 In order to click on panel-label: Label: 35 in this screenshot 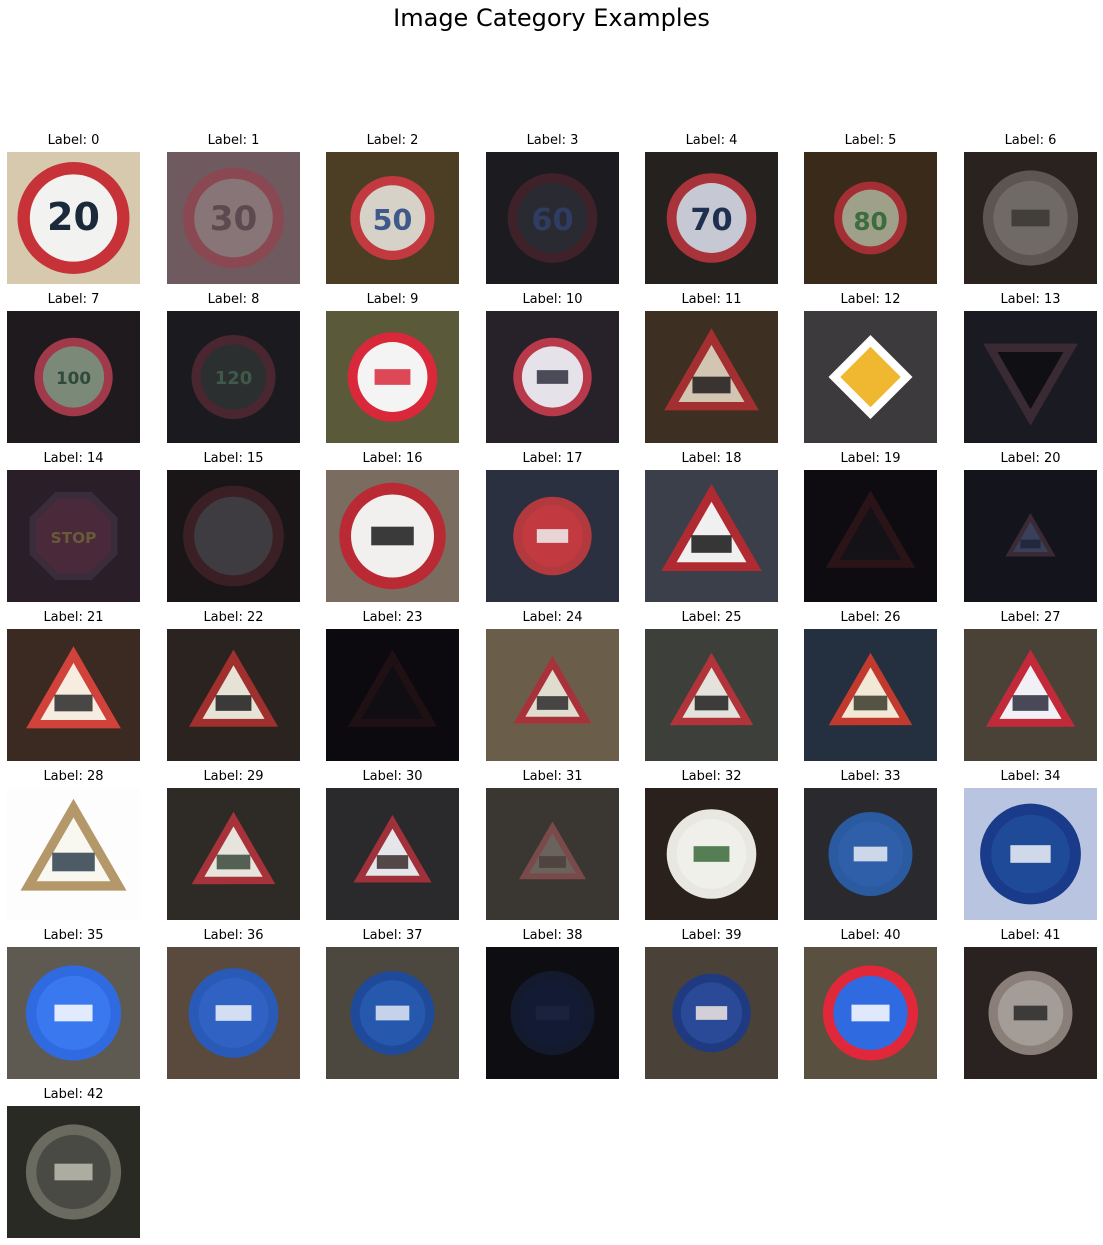, I will do `click(73, 935)`.